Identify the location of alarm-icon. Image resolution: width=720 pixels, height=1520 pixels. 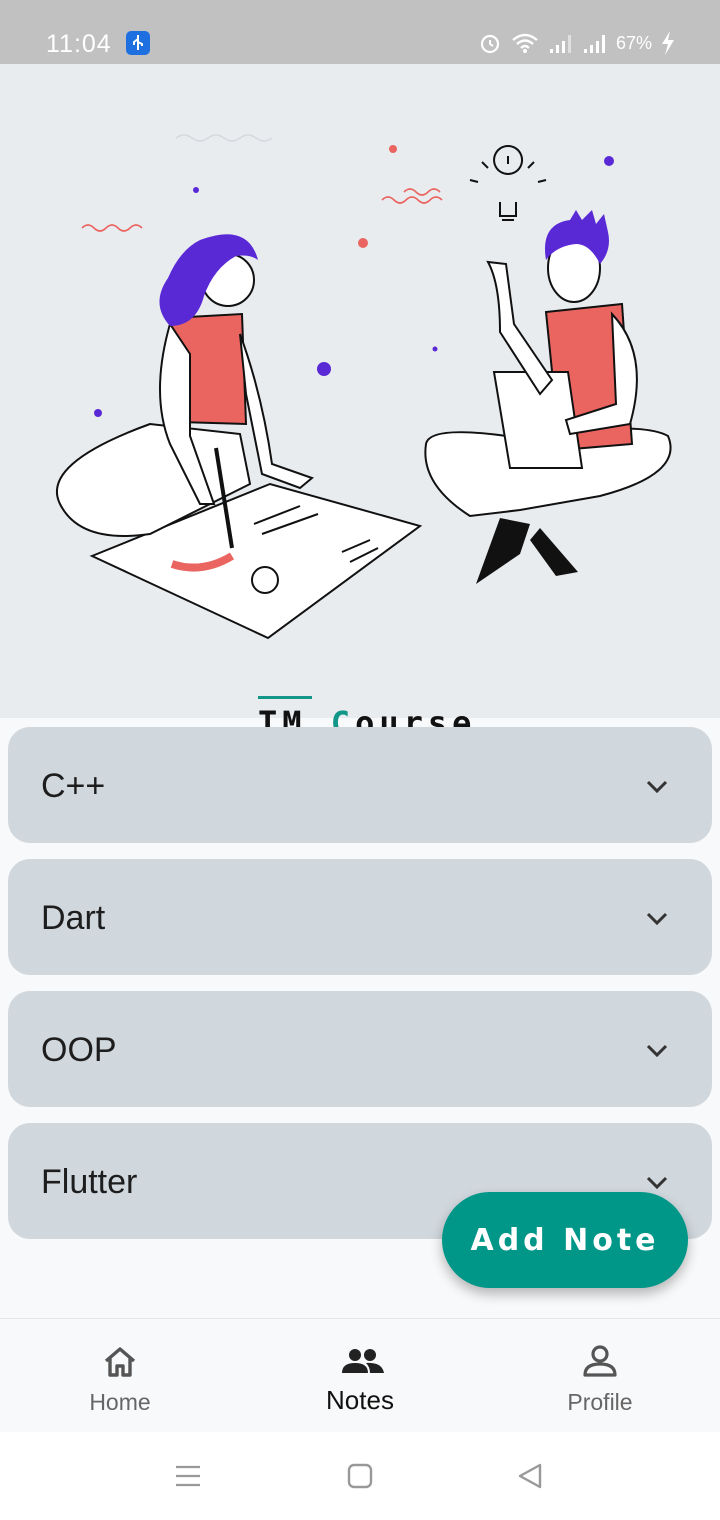
(490, 44).